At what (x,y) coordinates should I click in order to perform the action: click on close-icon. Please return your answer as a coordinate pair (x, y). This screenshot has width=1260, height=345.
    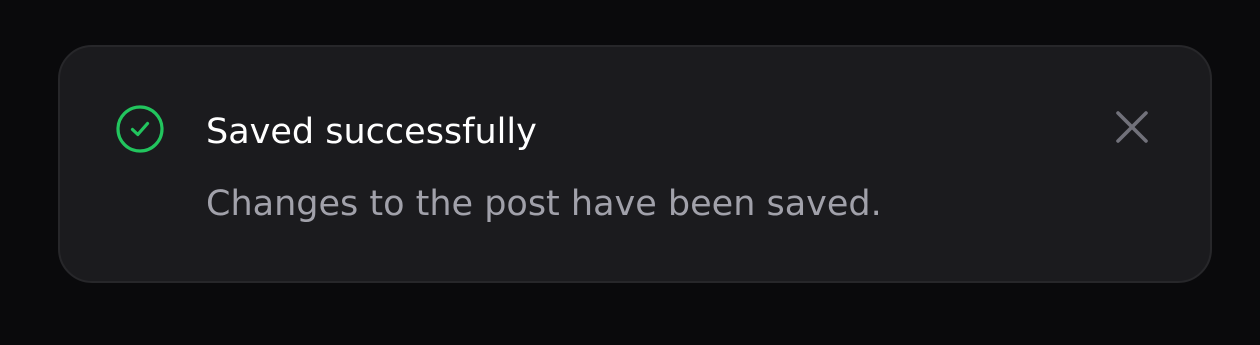
    Looking at the image, I should click on (1132, 127).